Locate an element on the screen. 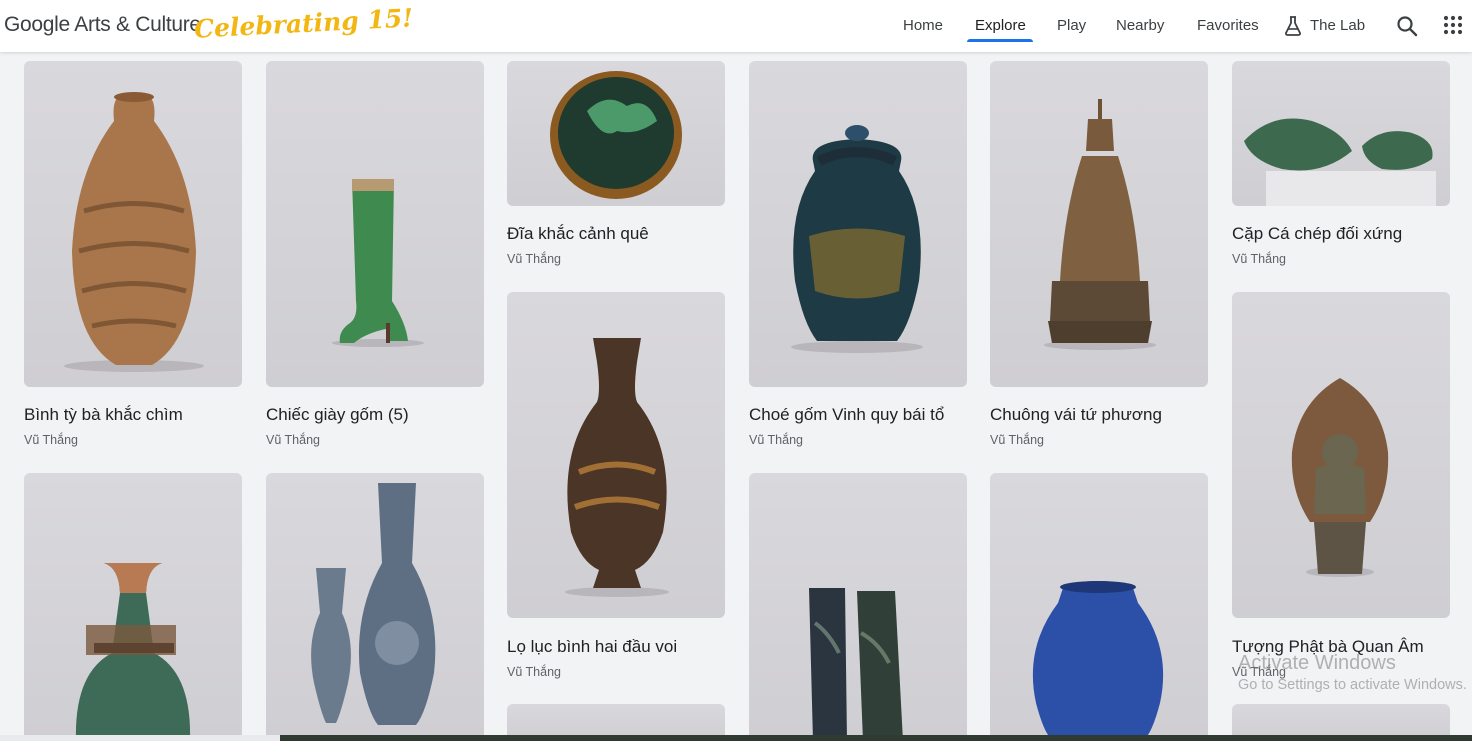 This screenshot has height=741, width=1472. nav-play: Play is located at coordinates (1071, 26).